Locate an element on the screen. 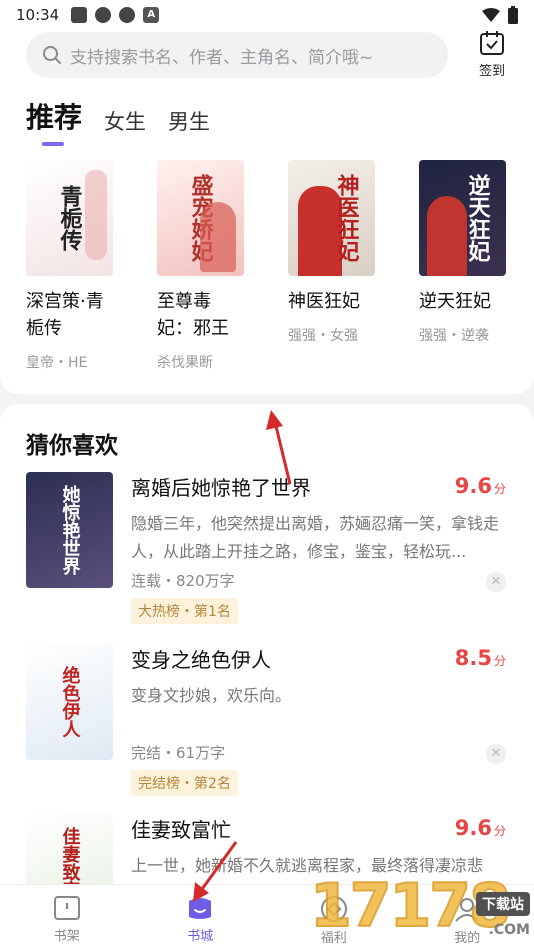 The height and width of the screenshot is (950, 534). section-title: 猜你喜欢 is located at coordinates (72, 446).